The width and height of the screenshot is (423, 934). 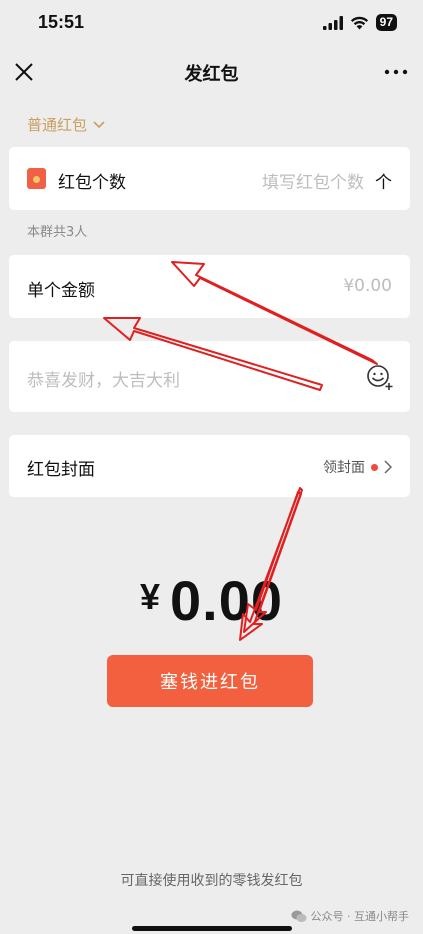 I want to click on greeting-row: 恭喜发财，大吉大利, so click(x=209, y=376).